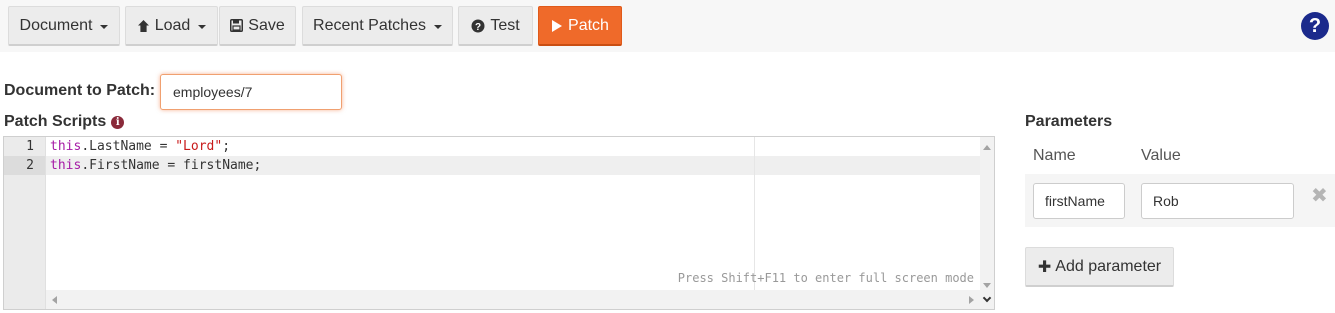 This screenshot has width=1335, height=313. Describe the element at coordinates (1319, 196) in the screenshot. I see `remove-parameter-close-icon: ✖` at that location.